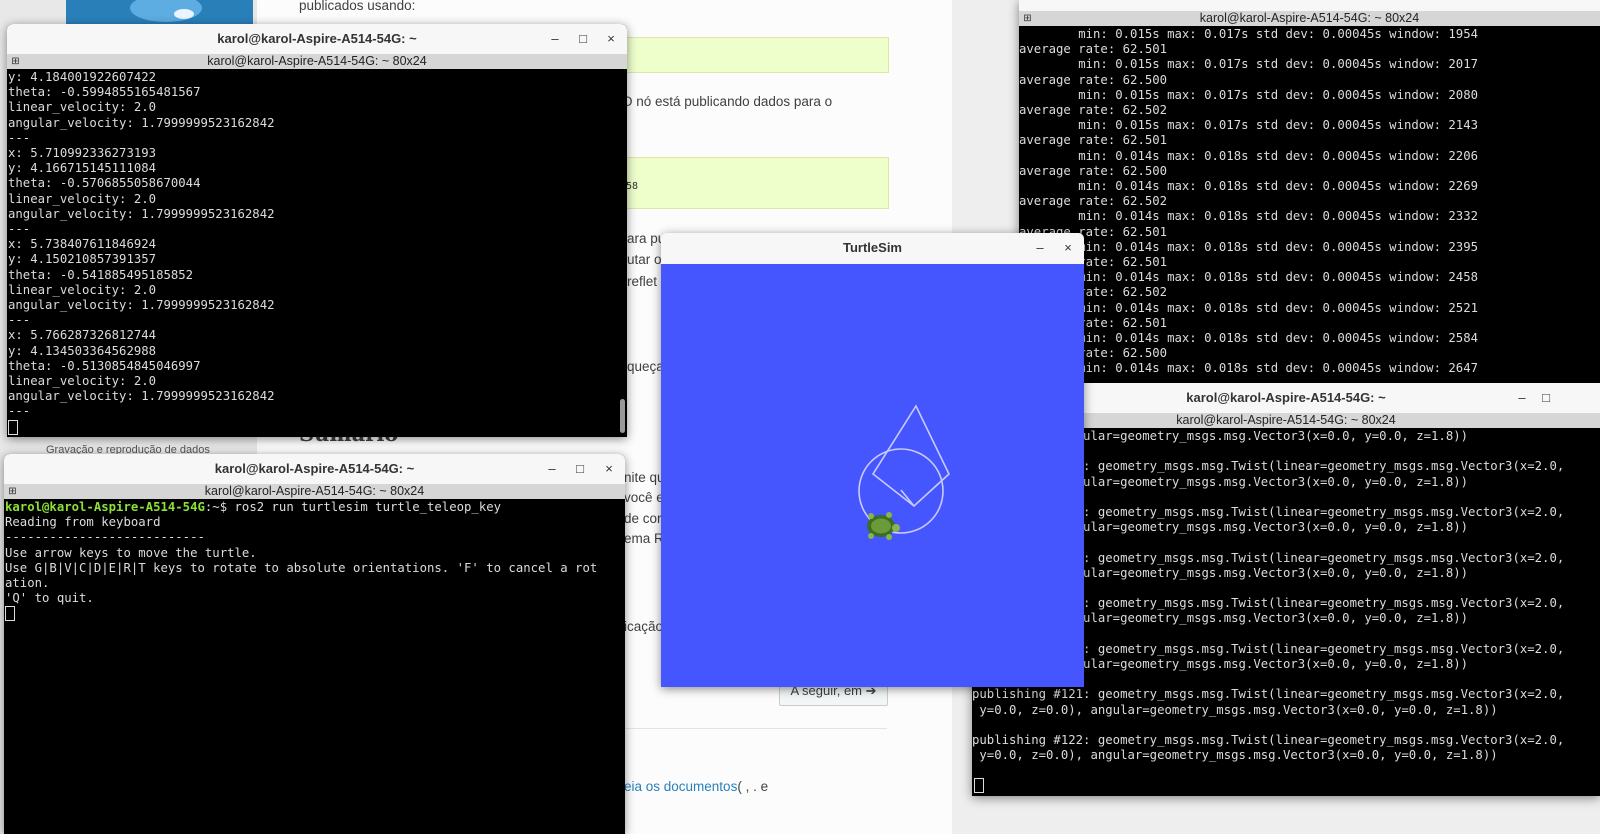 This screenshot has height=834, width=1600. Describe the element at coordinates (883, 526) in the screenshot. I see `turtle-icon` at that location.